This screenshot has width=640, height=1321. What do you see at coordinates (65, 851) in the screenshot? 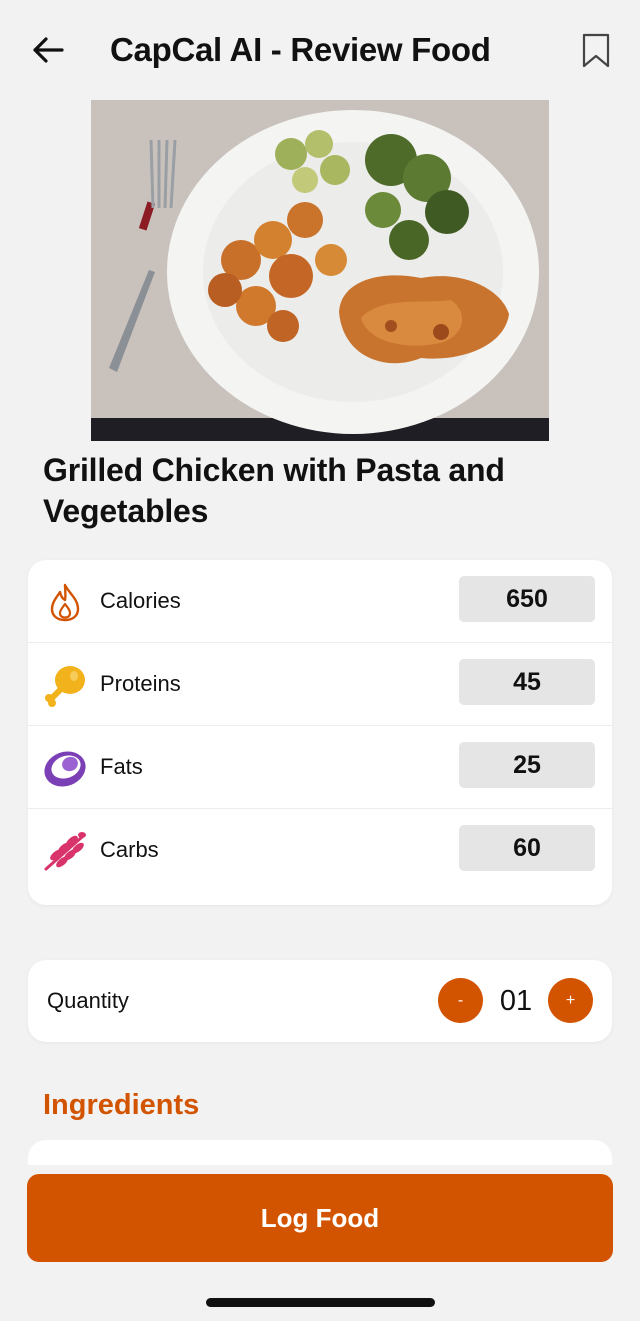
I see `wheat-icon` at bounding box center [65, 851].